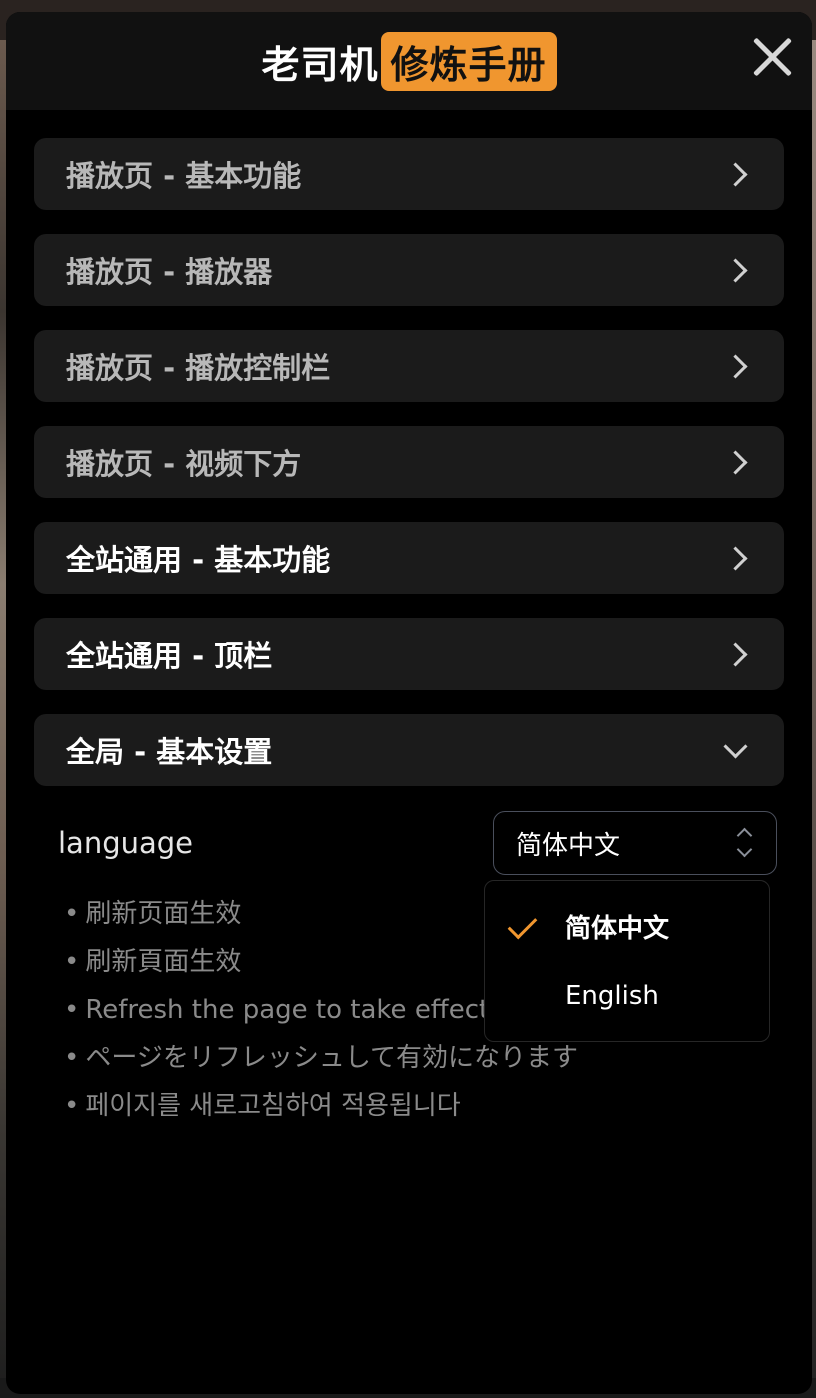 Image resolution: width=816 pixels, height=1398 pixels. What do you see at coordinates (568, 845) in the screenshot?
I see `language-select-value: 简体中文` at bounding box center [568, 845].